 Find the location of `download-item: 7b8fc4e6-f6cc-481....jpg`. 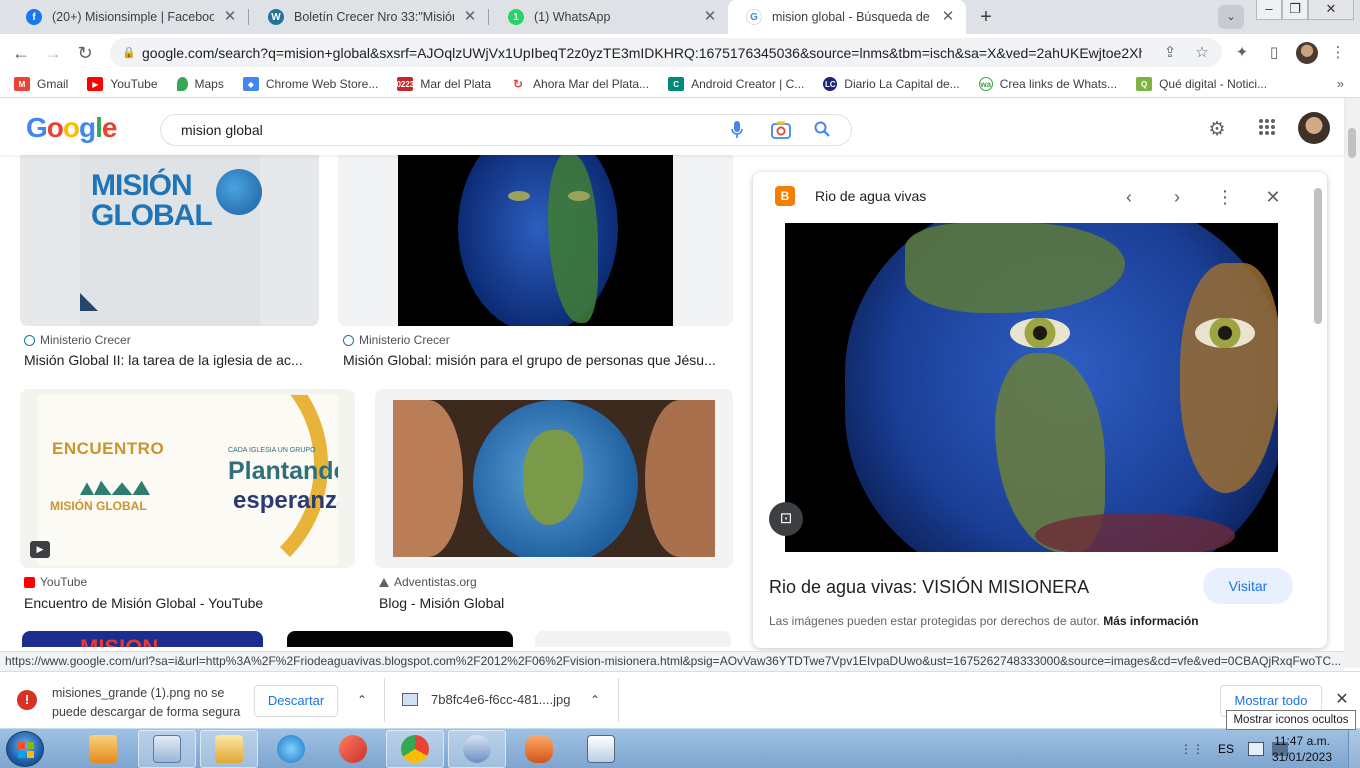

download-item: 7b8fc4e6-f6cc-481....jpg is located at coordinates (500, 699).